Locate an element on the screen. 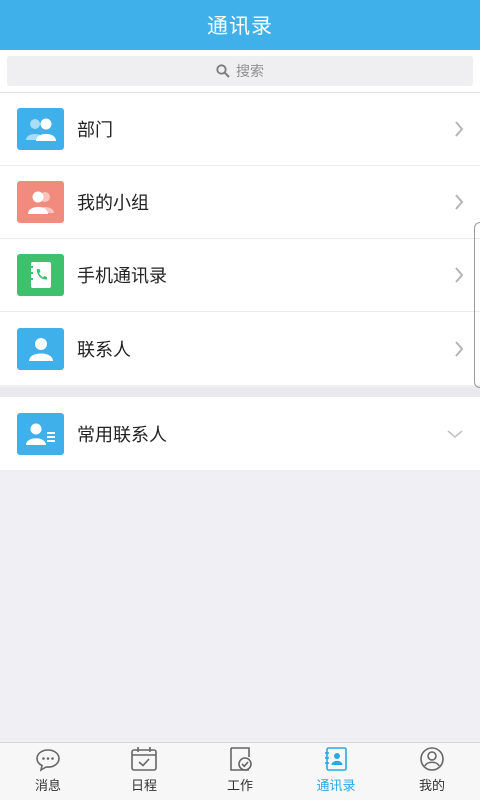 The width and height of the screenshot is (480, 800). app-header: 通讯录 is located at coordinates (240, 25).